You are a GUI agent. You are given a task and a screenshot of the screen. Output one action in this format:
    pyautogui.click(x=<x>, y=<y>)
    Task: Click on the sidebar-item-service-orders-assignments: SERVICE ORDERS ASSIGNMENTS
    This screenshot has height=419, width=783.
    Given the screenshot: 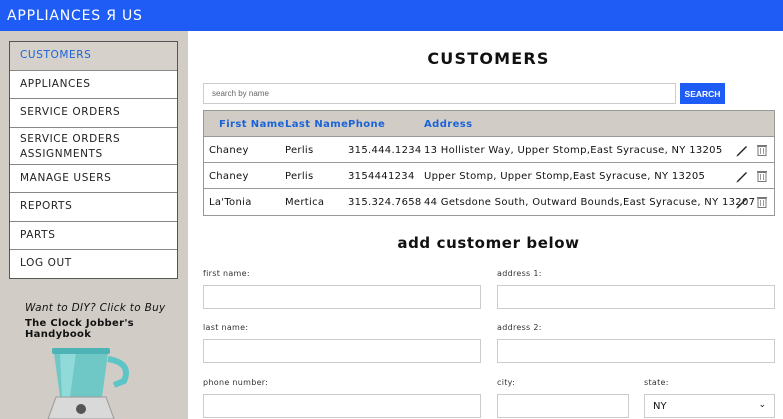 What is the action you would take?
    pyautogui.click(x=93, y=146)
    